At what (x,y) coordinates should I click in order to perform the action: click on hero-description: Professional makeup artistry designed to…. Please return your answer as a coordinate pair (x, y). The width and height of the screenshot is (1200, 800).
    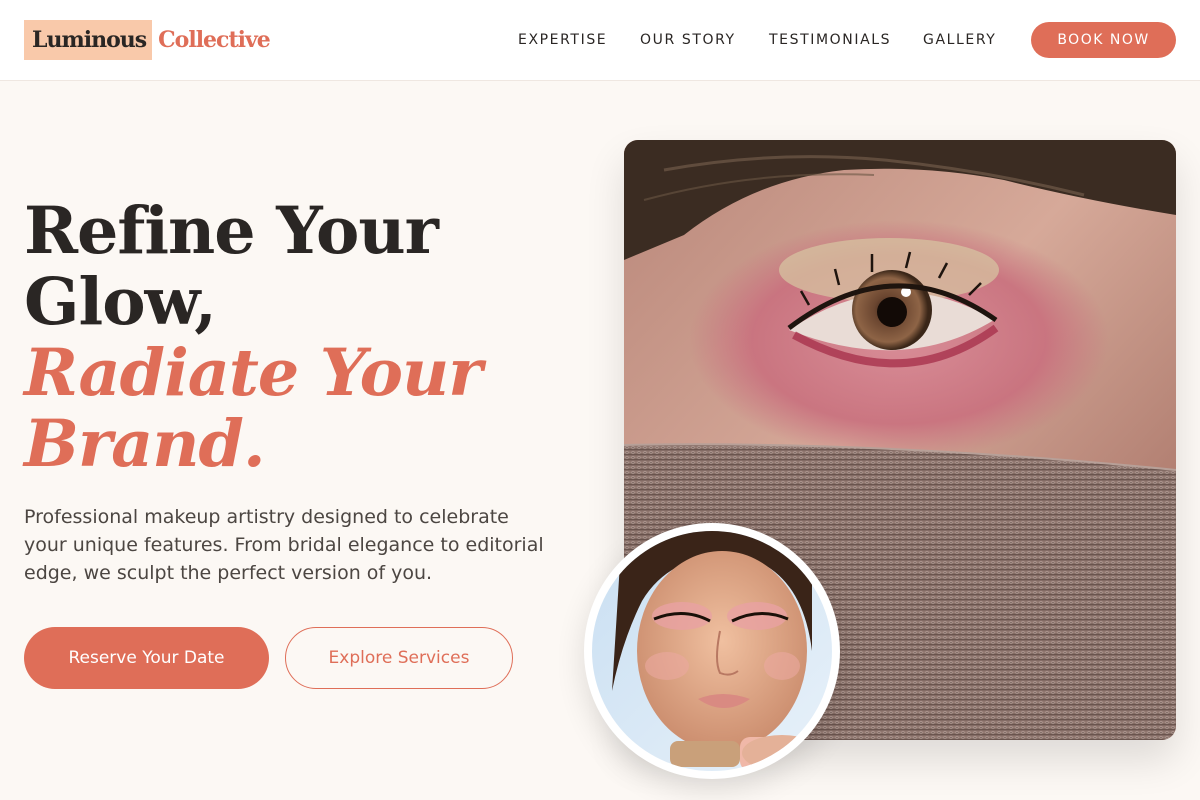
    Looking at the image, I should click on (284, 545).